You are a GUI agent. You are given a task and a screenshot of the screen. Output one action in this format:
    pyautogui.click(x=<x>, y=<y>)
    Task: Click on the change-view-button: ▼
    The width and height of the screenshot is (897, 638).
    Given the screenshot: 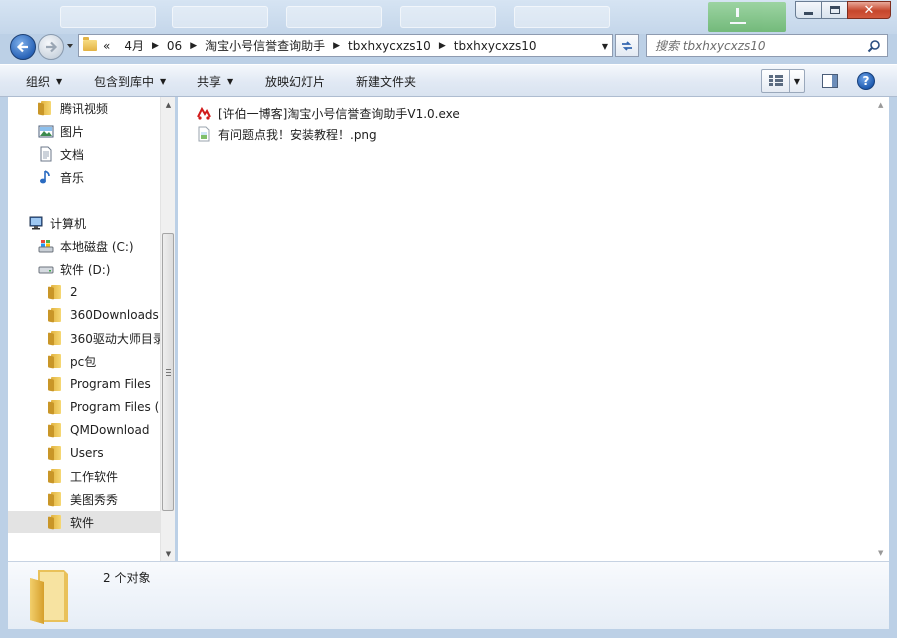 What is the action you would take?
    pyautogui.click(x=783, y=81)
    